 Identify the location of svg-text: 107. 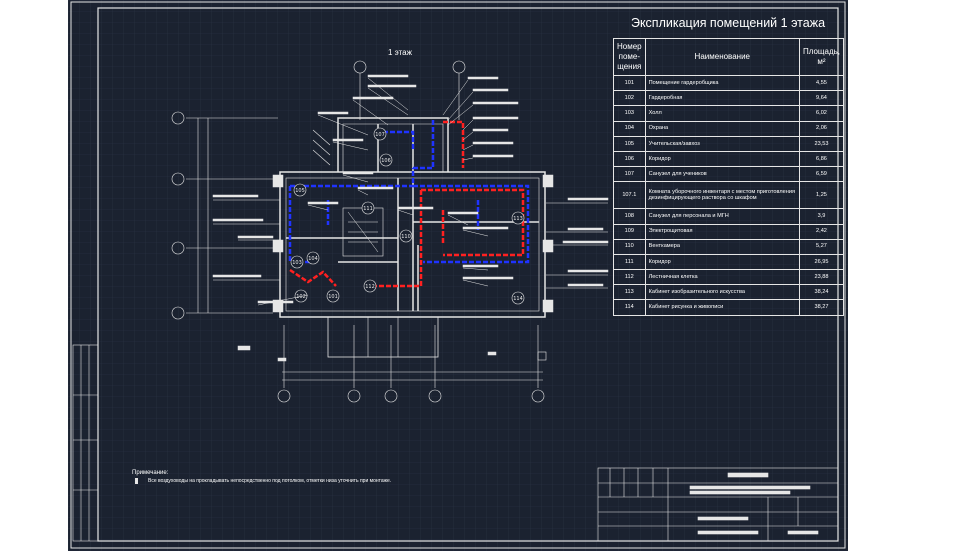
(380, 135).